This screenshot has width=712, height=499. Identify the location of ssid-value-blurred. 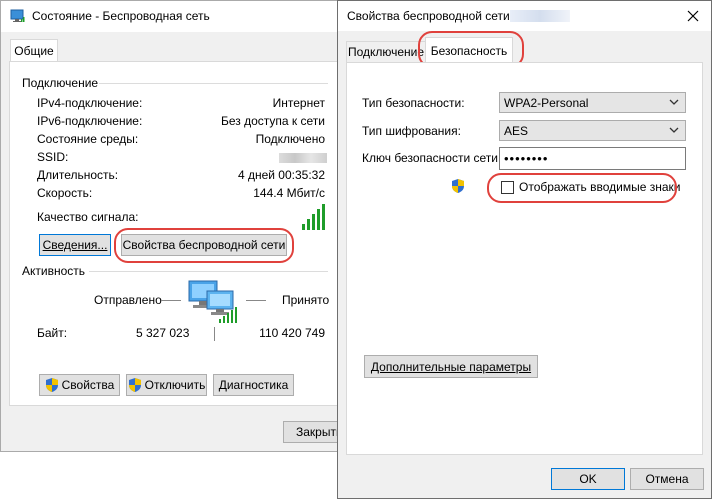
(303, 158).